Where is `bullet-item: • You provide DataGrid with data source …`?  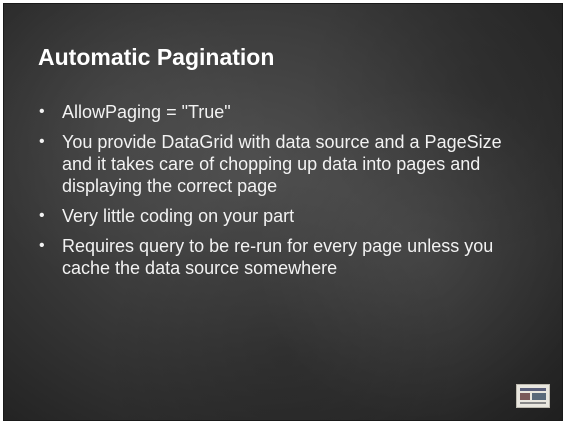 bullet-item: • You provide DataGrid with data source … is located at coordinates (286, 164).